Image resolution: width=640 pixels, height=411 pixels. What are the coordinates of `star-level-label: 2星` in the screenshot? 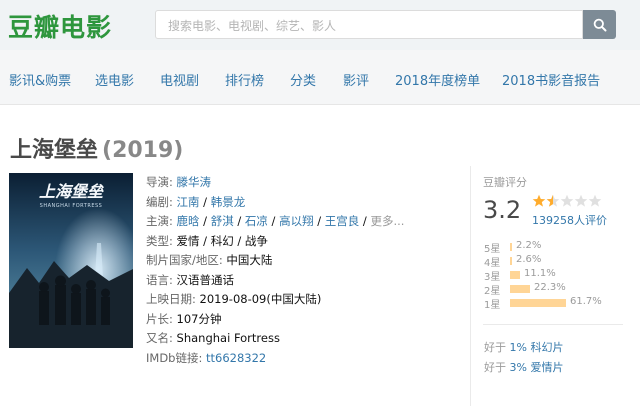 It's located at (492, 291).